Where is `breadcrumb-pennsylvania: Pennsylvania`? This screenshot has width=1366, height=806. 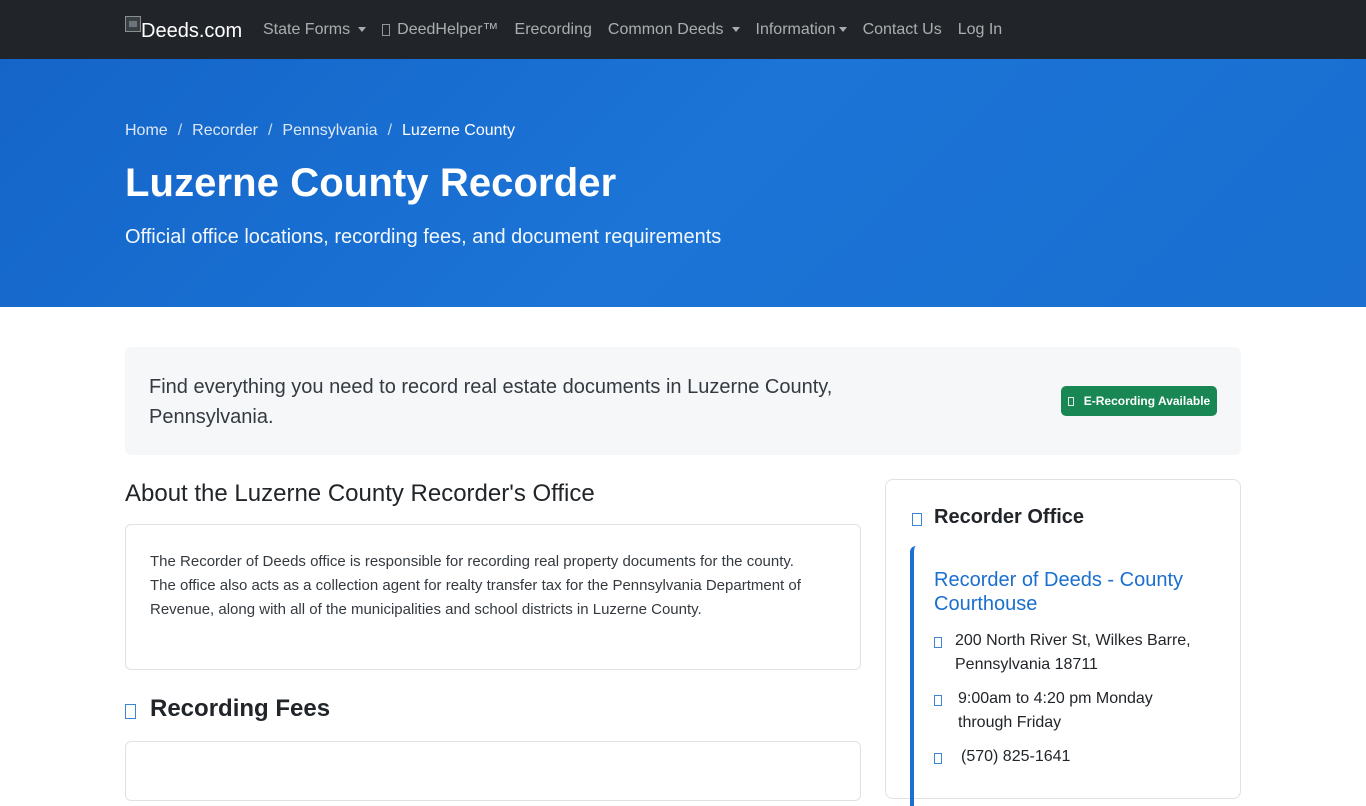 breadcrumb-pennsylvania: Pennsylvania is located at coordinates (329, 131).